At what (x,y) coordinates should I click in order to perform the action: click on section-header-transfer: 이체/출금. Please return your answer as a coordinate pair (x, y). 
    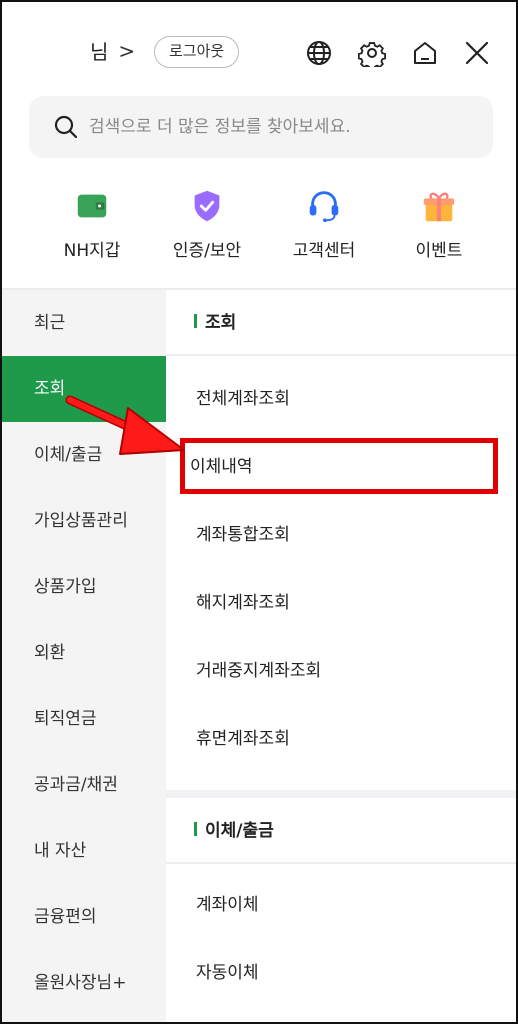
    Looking at the image, I should click on (341, 831).